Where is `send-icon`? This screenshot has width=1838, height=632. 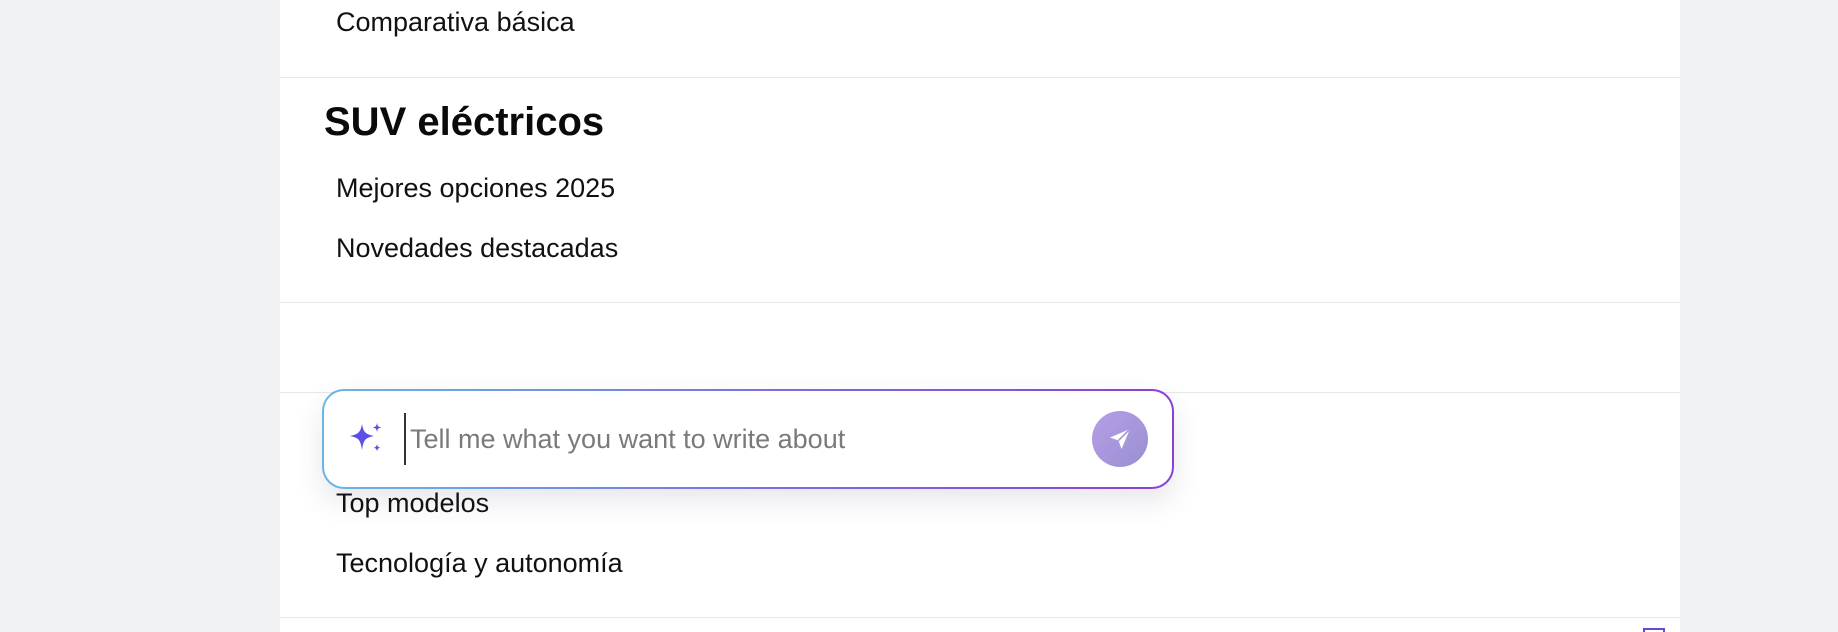 send-icon is located at coordinates (1120, 438).